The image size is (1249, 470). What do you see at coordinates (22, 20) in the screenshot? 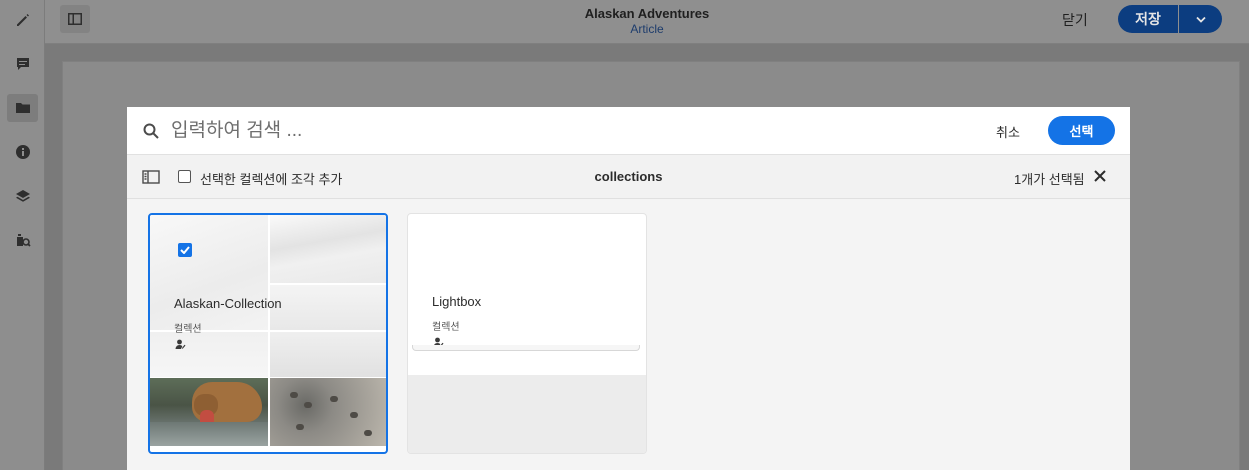
I see `edit-icon` at bounding box center [22, 20].